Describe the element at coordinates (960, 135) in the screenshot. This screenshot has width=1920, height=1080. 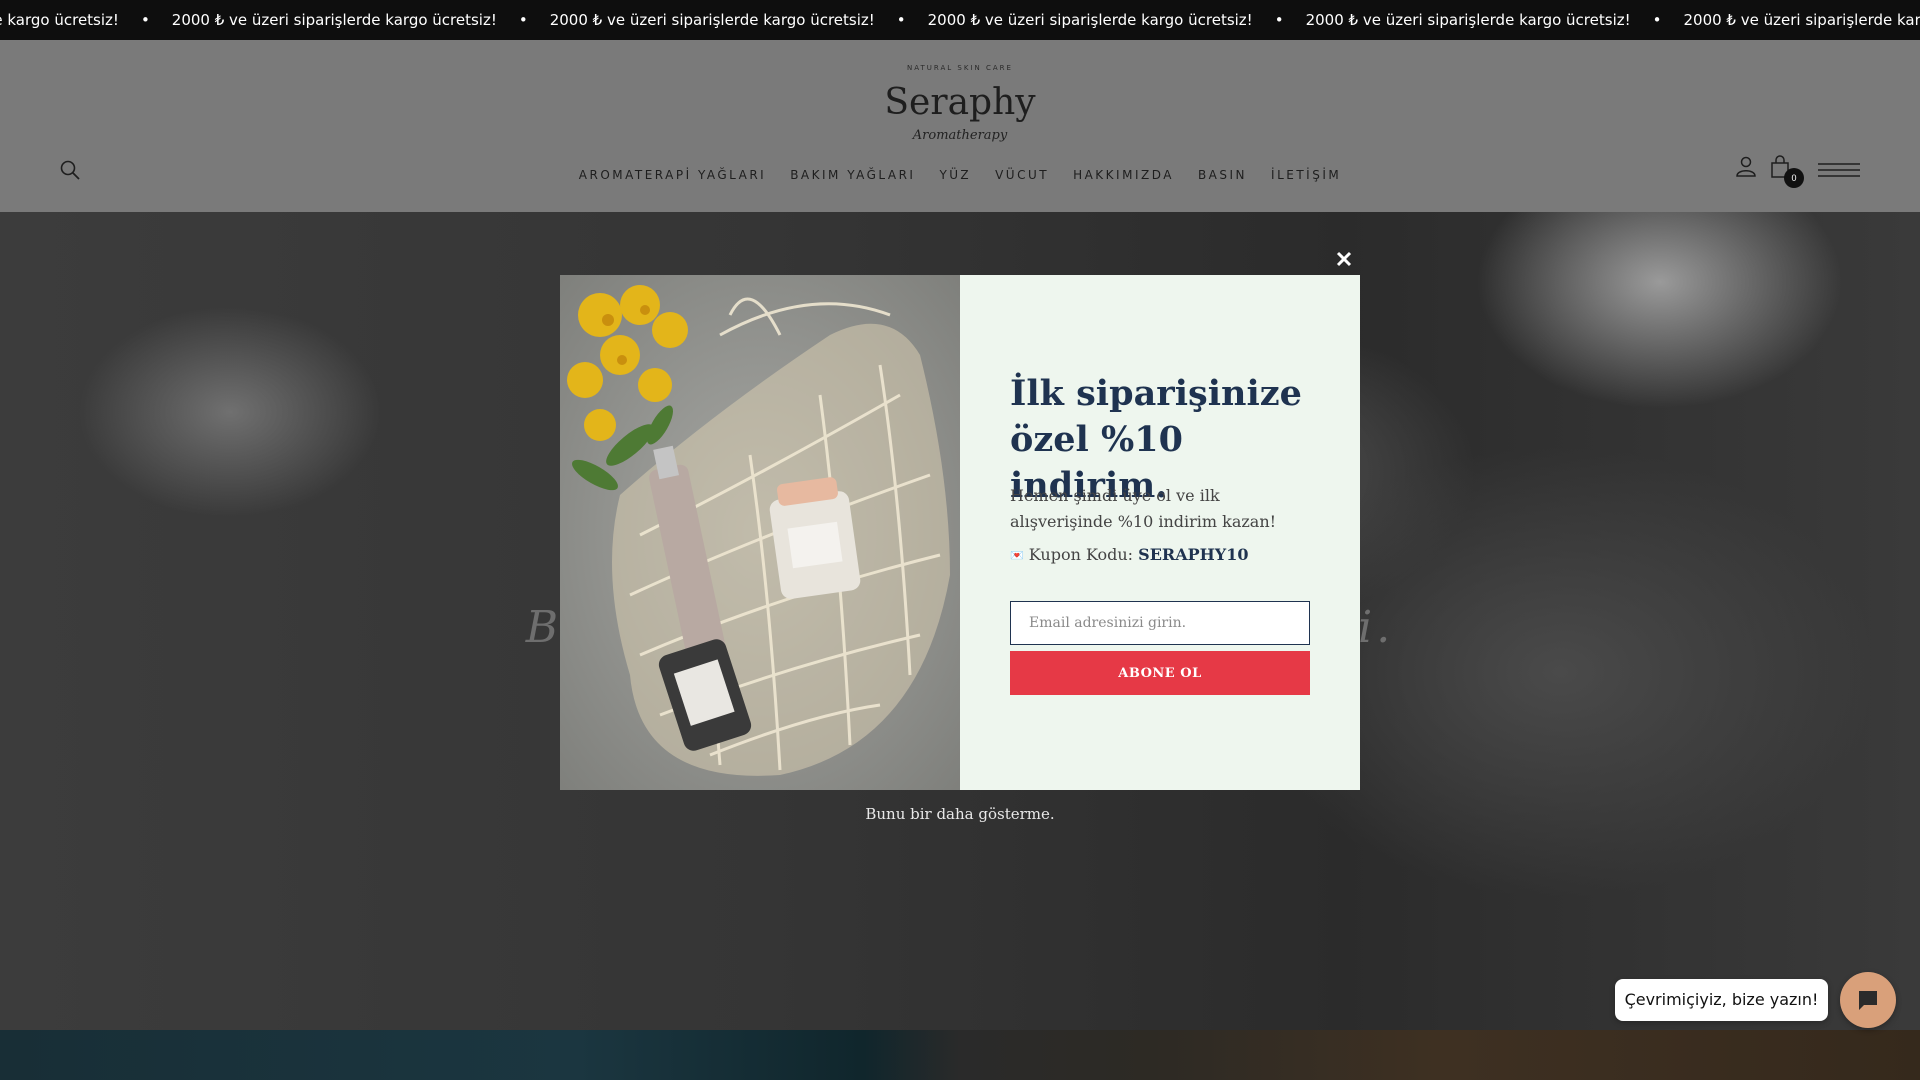
I see `logo-tagline: Aromatherapy` at that location.